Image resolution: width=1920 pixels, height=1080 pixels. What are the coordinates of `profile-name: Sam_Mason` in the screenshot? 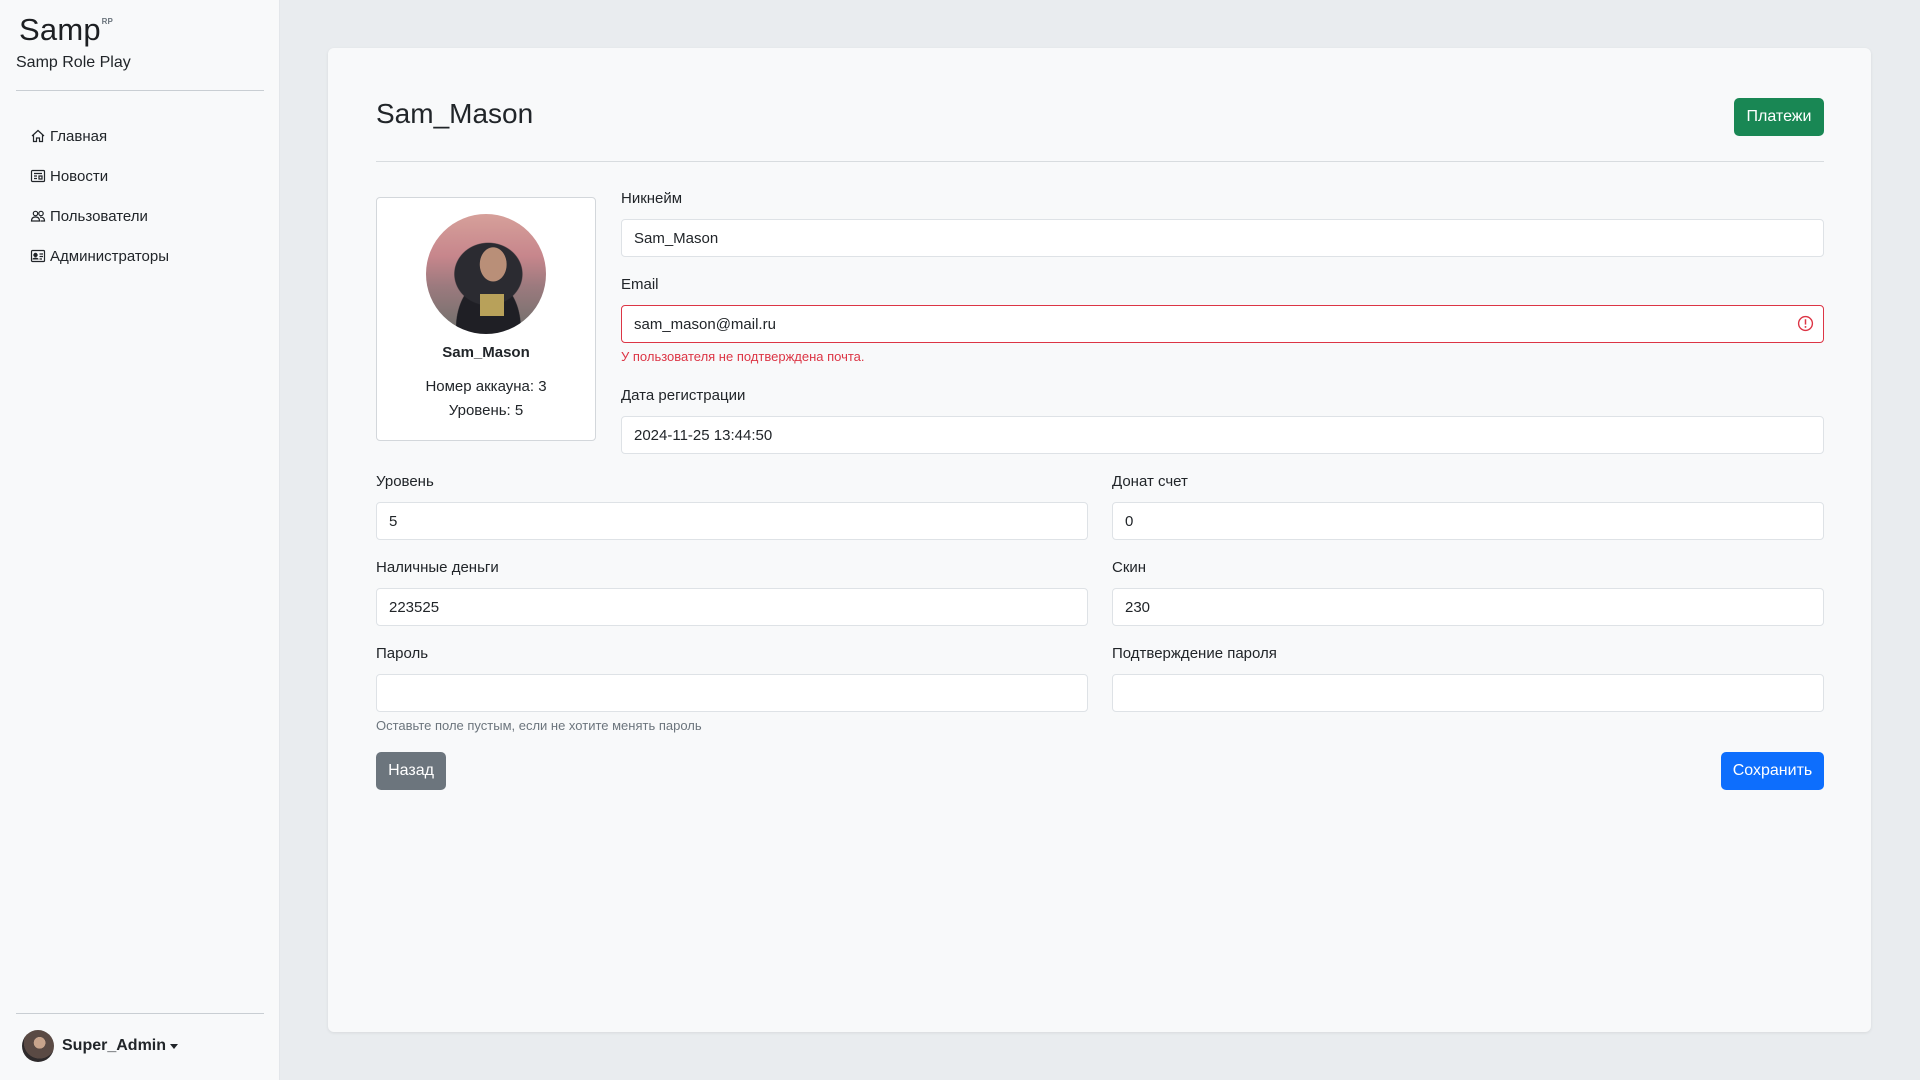 It's located at (486, 352).